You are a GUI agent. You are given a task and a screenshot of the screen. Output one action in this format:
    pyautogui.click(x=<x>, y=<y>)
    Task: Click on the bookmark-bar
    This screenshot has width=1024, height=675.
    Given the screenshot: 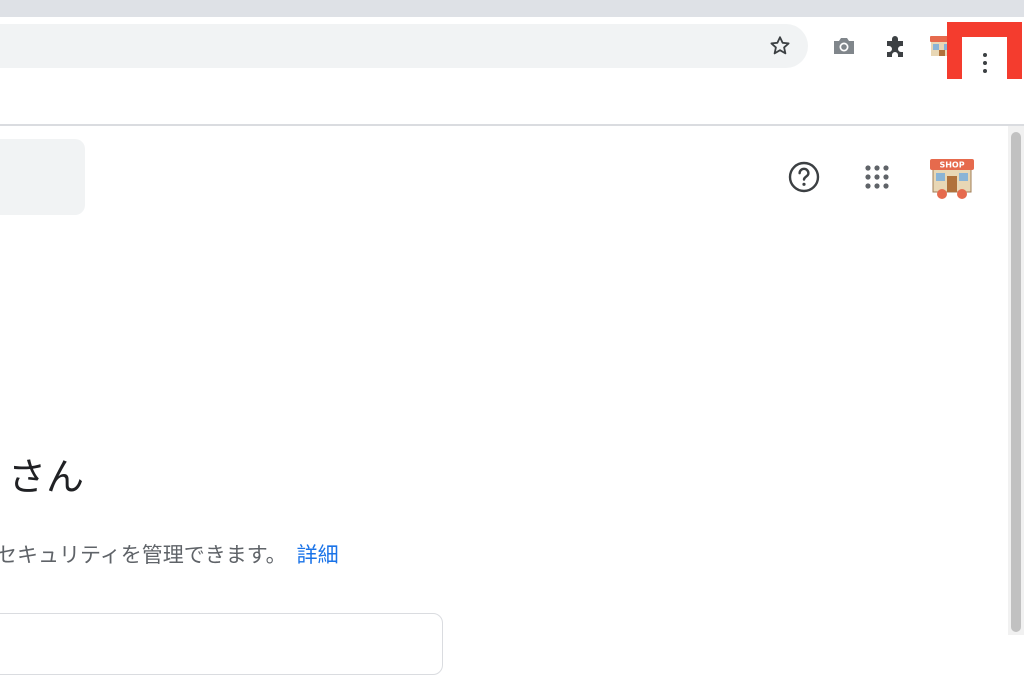 What is the action you would take?
    pyautogui.click(x=512, y=101)
    